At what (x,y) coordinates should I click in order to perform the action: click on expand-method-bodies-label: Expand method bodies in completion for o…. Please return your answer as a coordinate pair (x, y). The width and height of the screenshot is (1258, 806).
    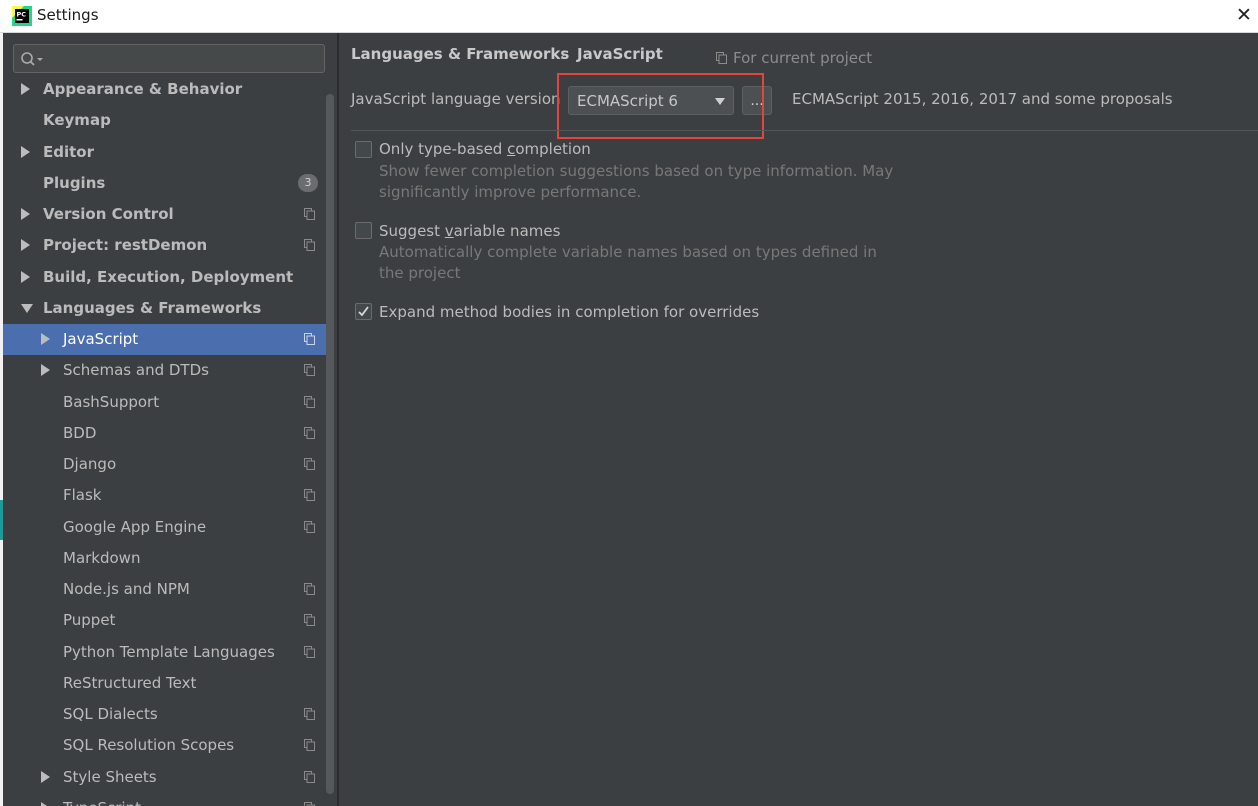
    Looking at the image, I should click on (569, 312).